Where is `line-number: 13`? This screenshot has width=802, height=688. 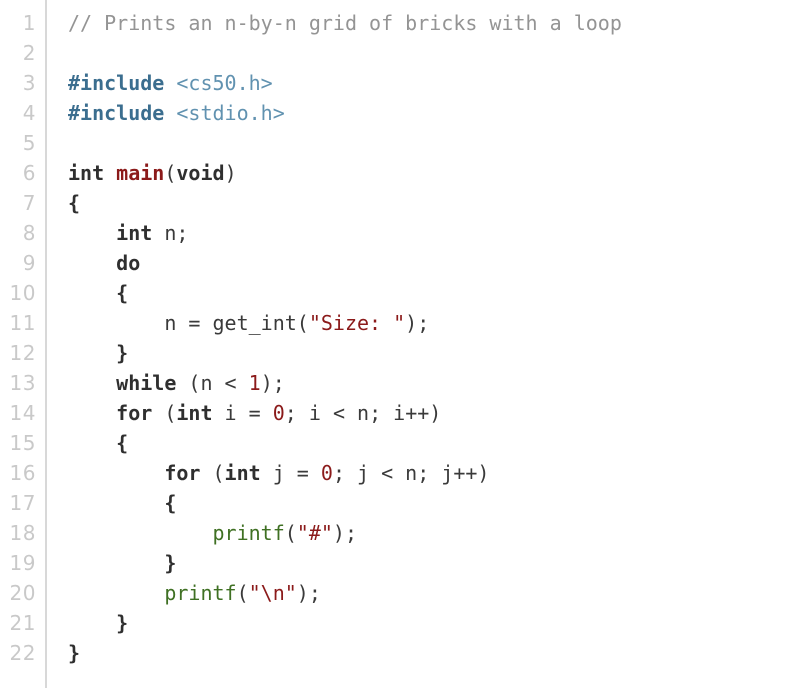
line-number: 13 is located at coordinates (22, 383).